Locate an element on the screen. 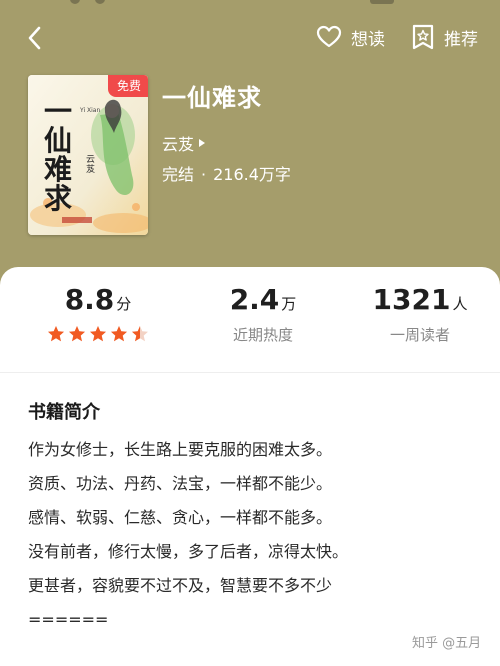 The image size is (500, 666). star-badge-icon is located at coordinates (423, 37).